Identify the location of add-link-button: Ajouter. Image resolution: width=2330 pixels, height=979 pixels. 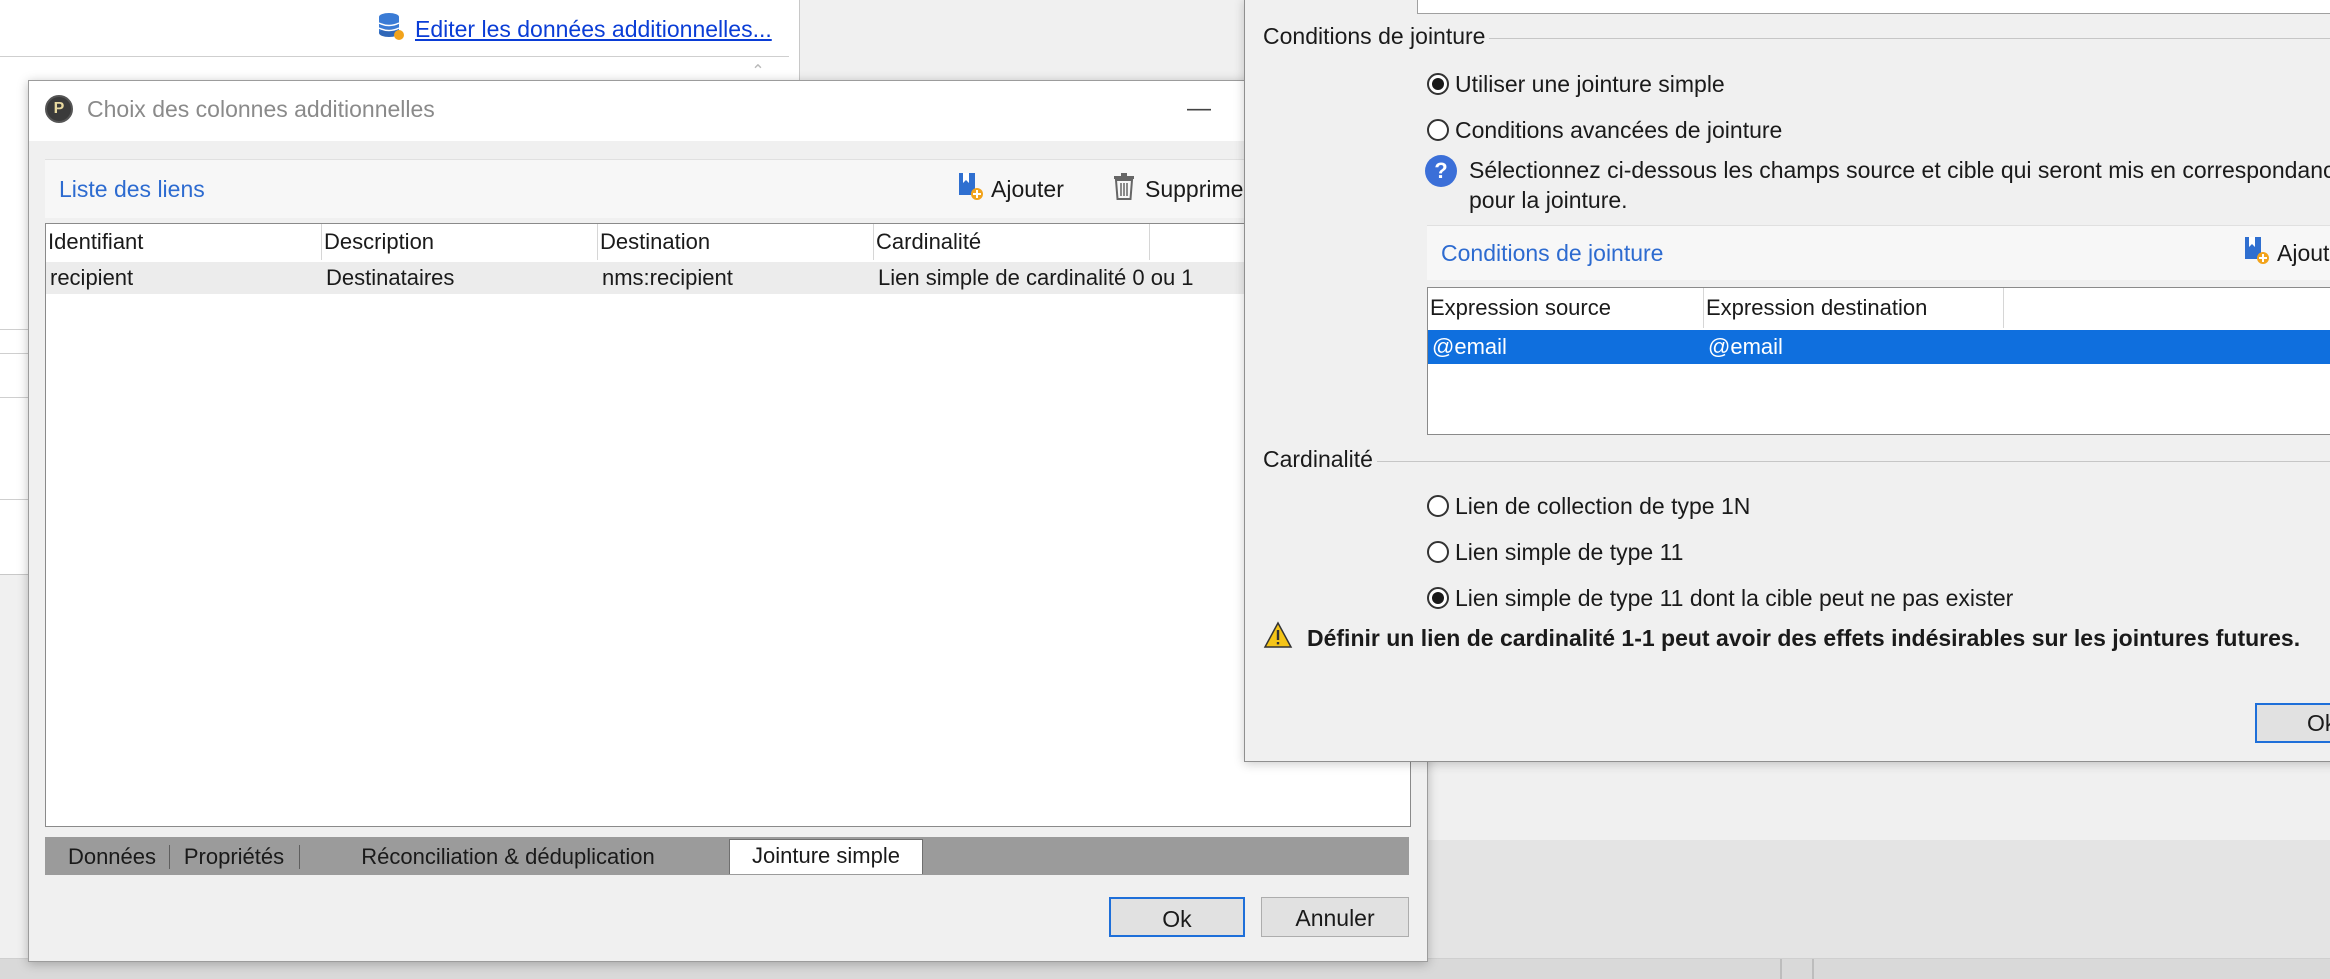
(1010, 189).